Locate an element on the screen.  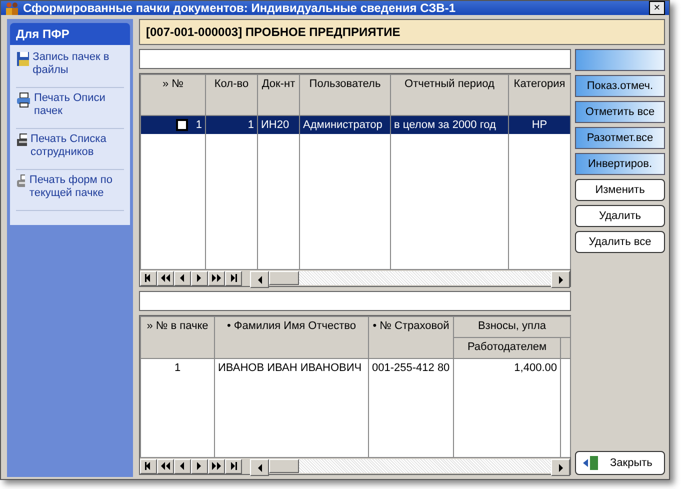
column-header: Док-нт is located at coordinates (279, 95).